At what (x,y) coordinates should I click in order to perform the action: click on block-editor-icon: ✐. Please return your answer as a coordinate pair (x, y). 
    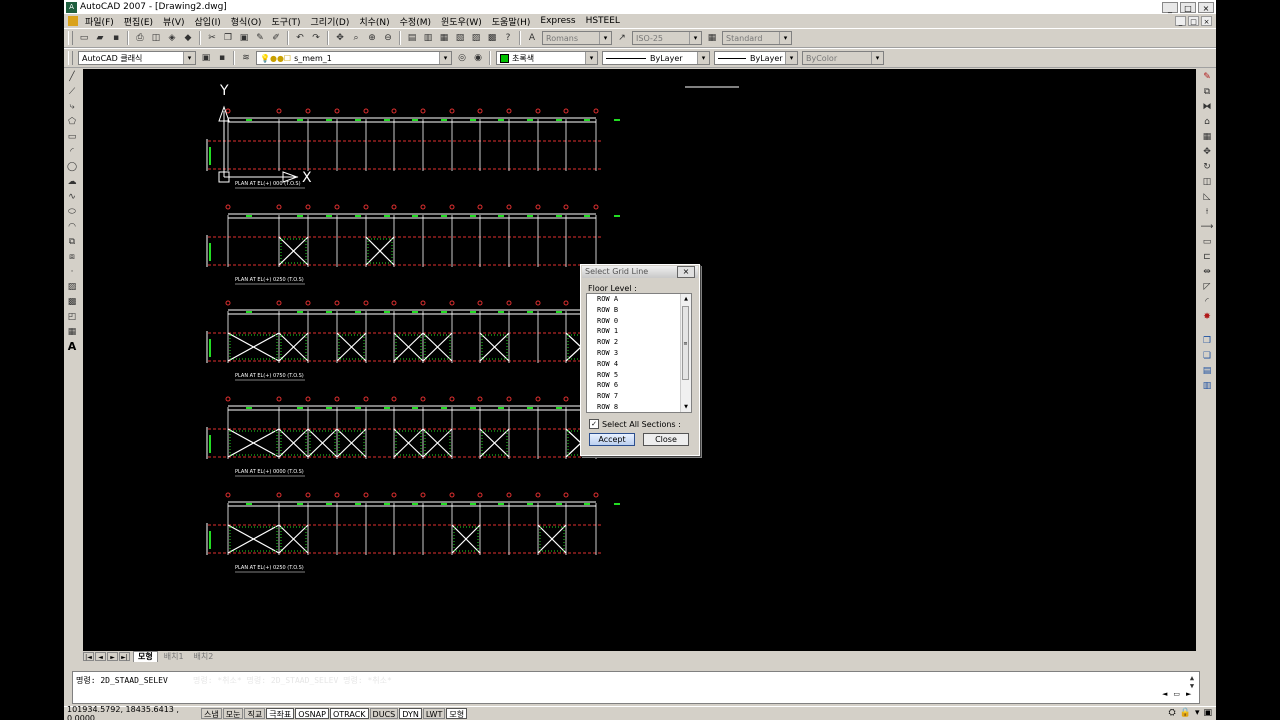
    Looking at the image, I should click on (276, 38).